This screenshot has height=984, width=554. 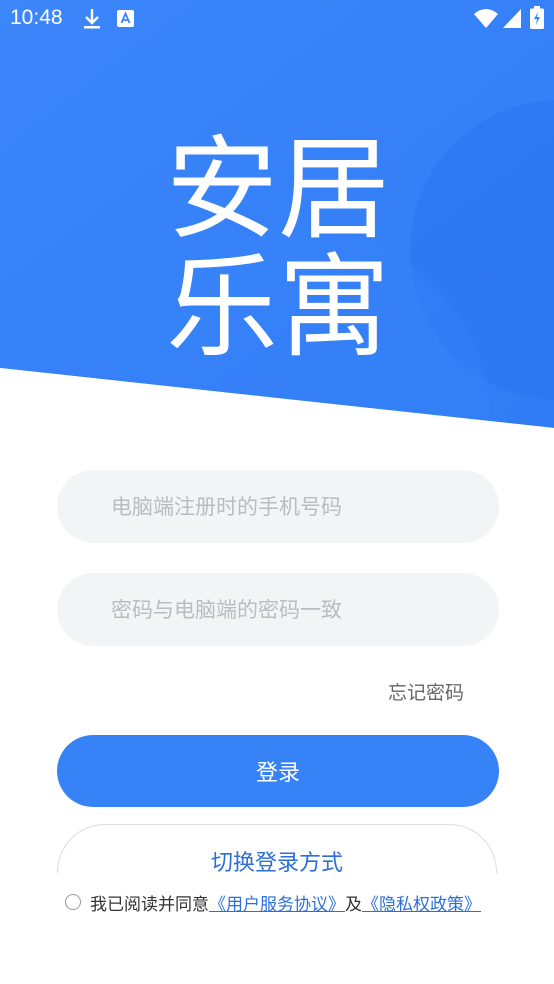 What do you see at coordinates (278, 771) in the screenshot?
I see `login-button: 登录` at bounding box center [278, 771].